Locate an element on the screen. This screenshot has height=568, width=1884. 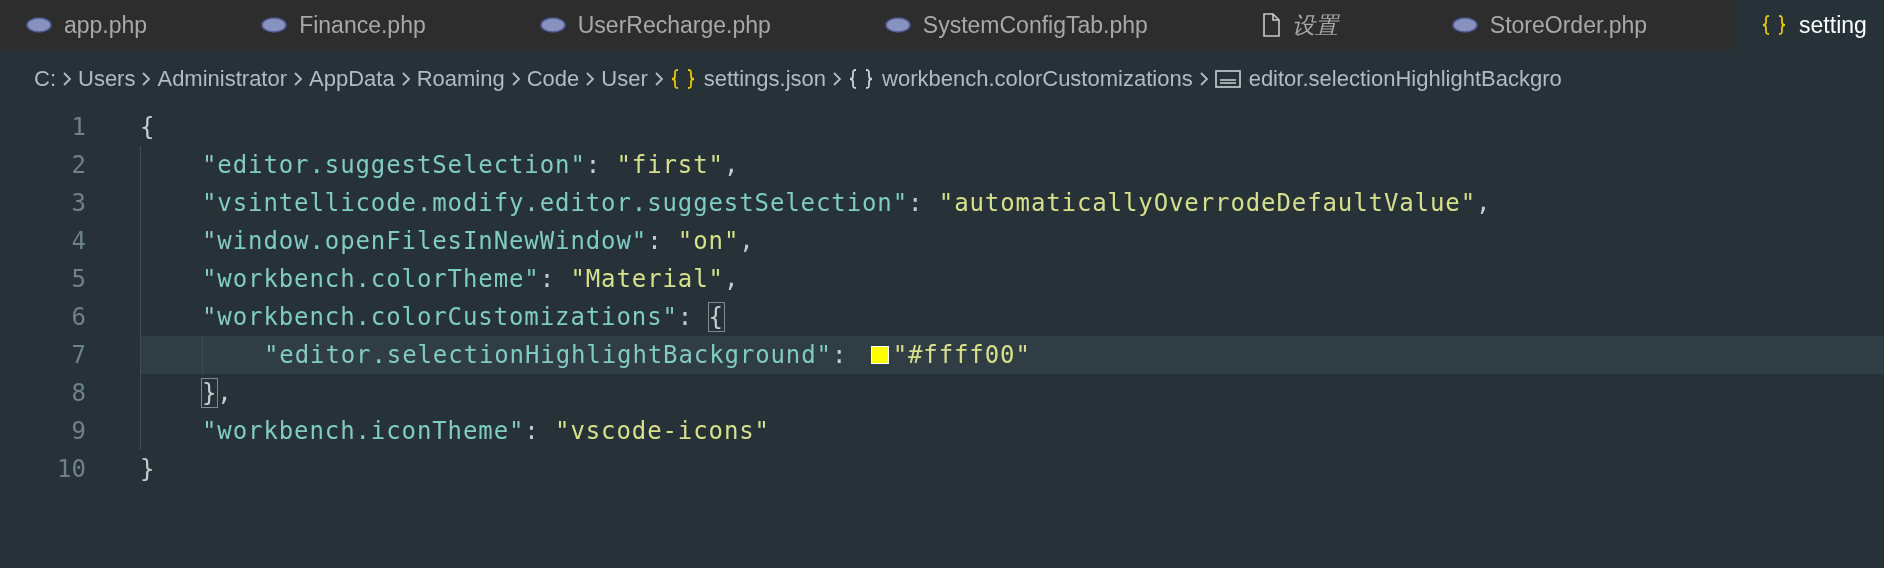
line-number: 4 is located at coordinates (78, 241).